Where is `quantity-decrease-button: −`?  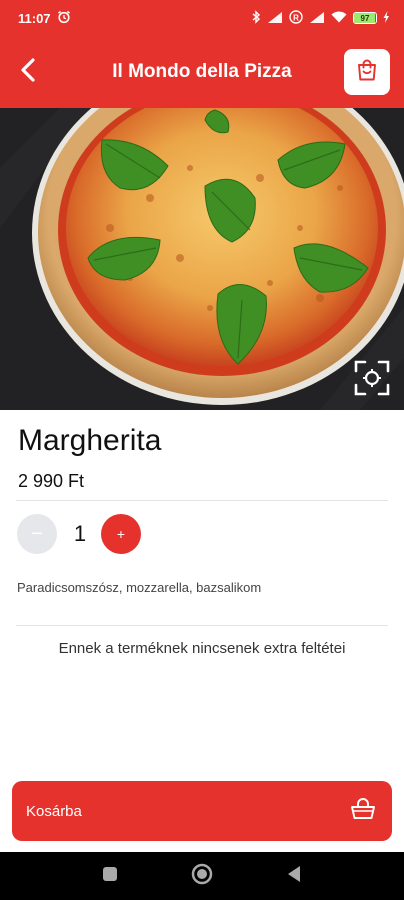
quantity-decrease-button: − is located at coordinates (37, 534).